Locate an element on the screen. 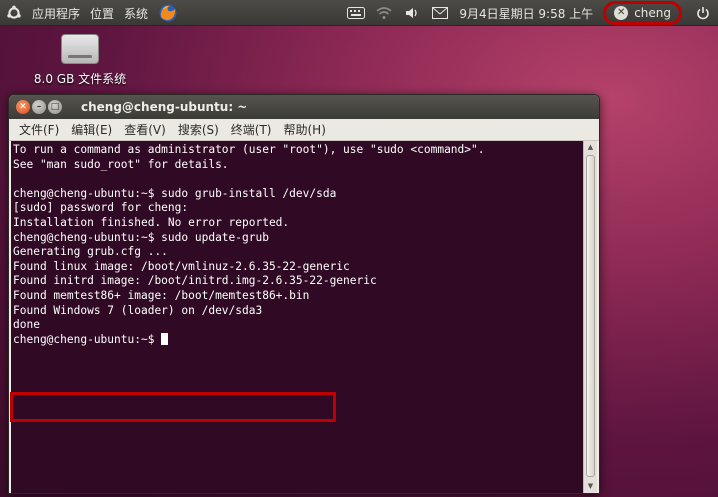 The width and height of the screenshot is (718, 497). menu-edit: 编辑(E) is located at coordinates (91, 129).